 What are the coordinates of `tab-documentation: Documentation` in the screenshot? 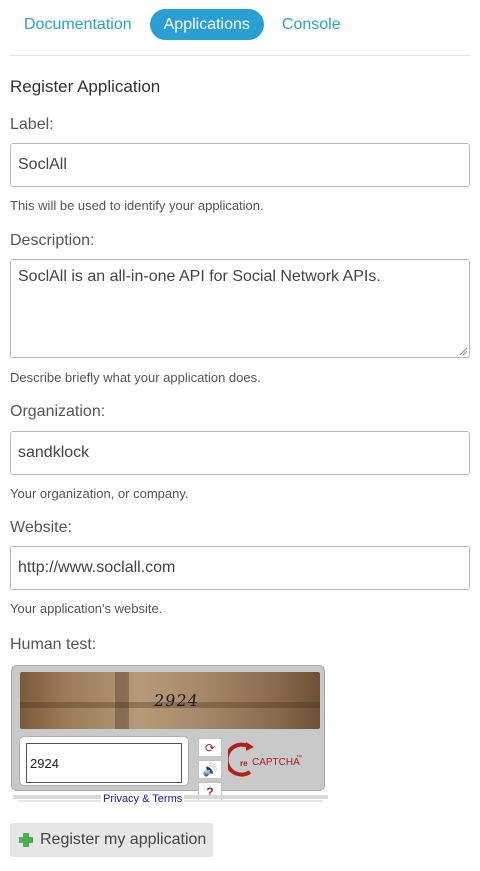 It's located at (78, 24).